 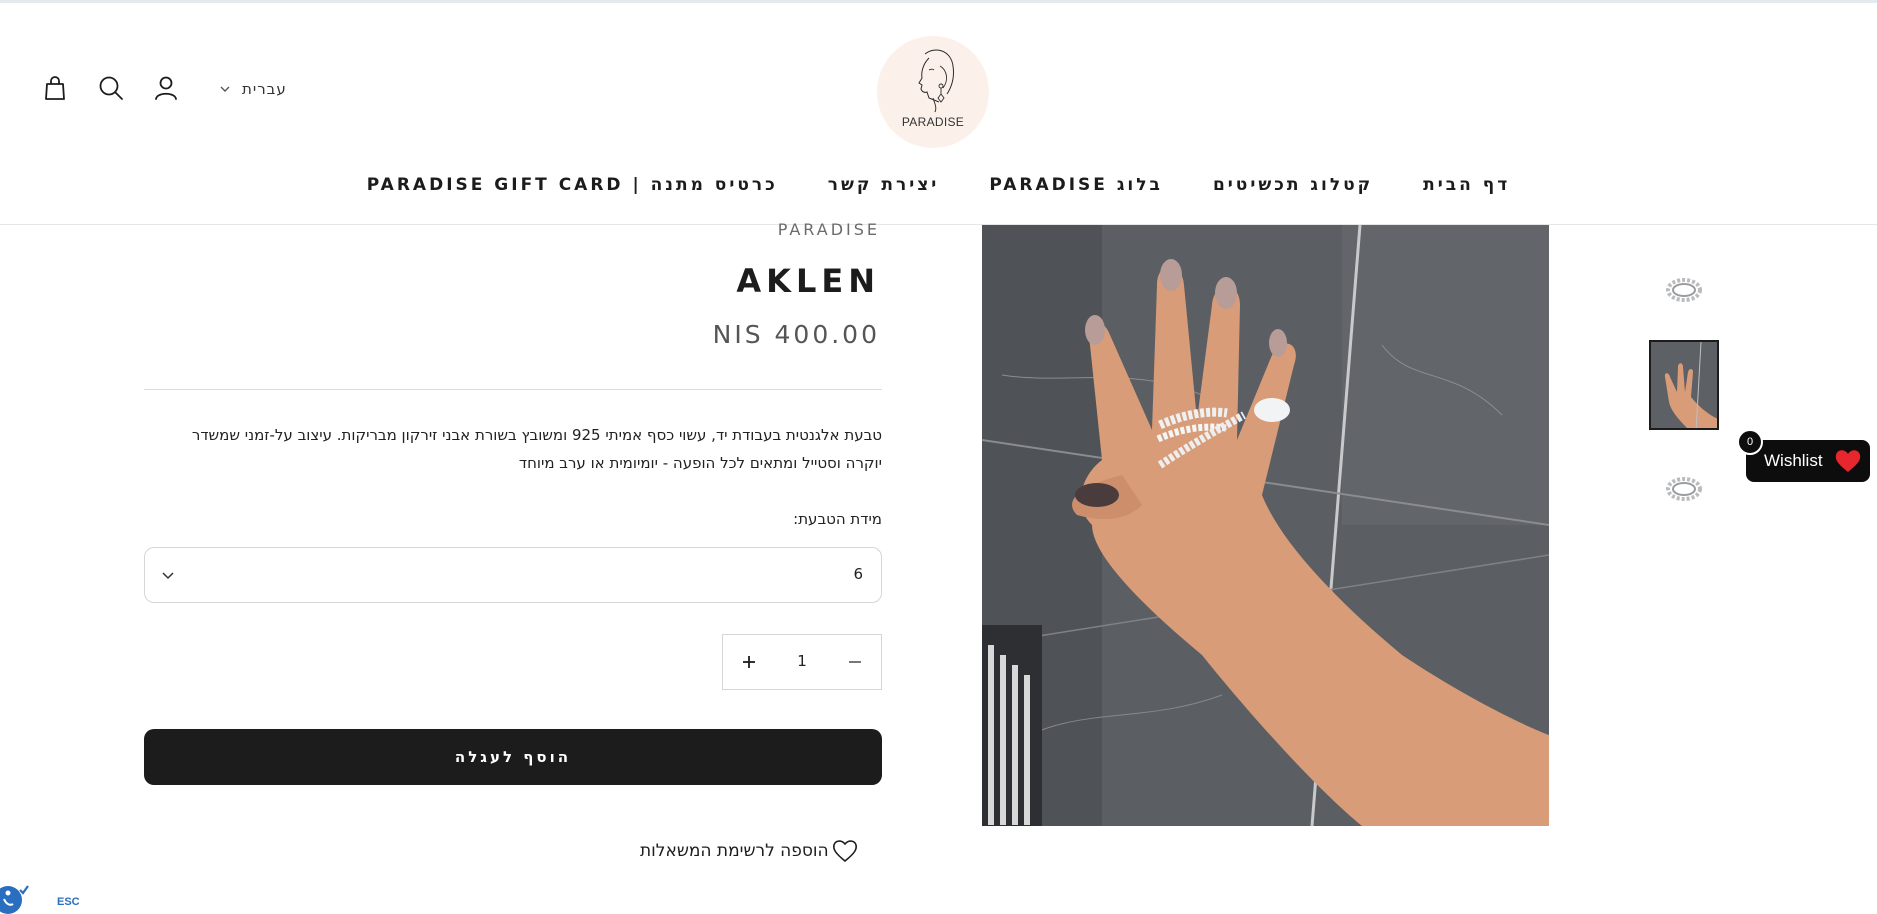 I want to click on add-to-wishlist-label: הוספה לרשימת המשאלות, so click(x=734, y=851).